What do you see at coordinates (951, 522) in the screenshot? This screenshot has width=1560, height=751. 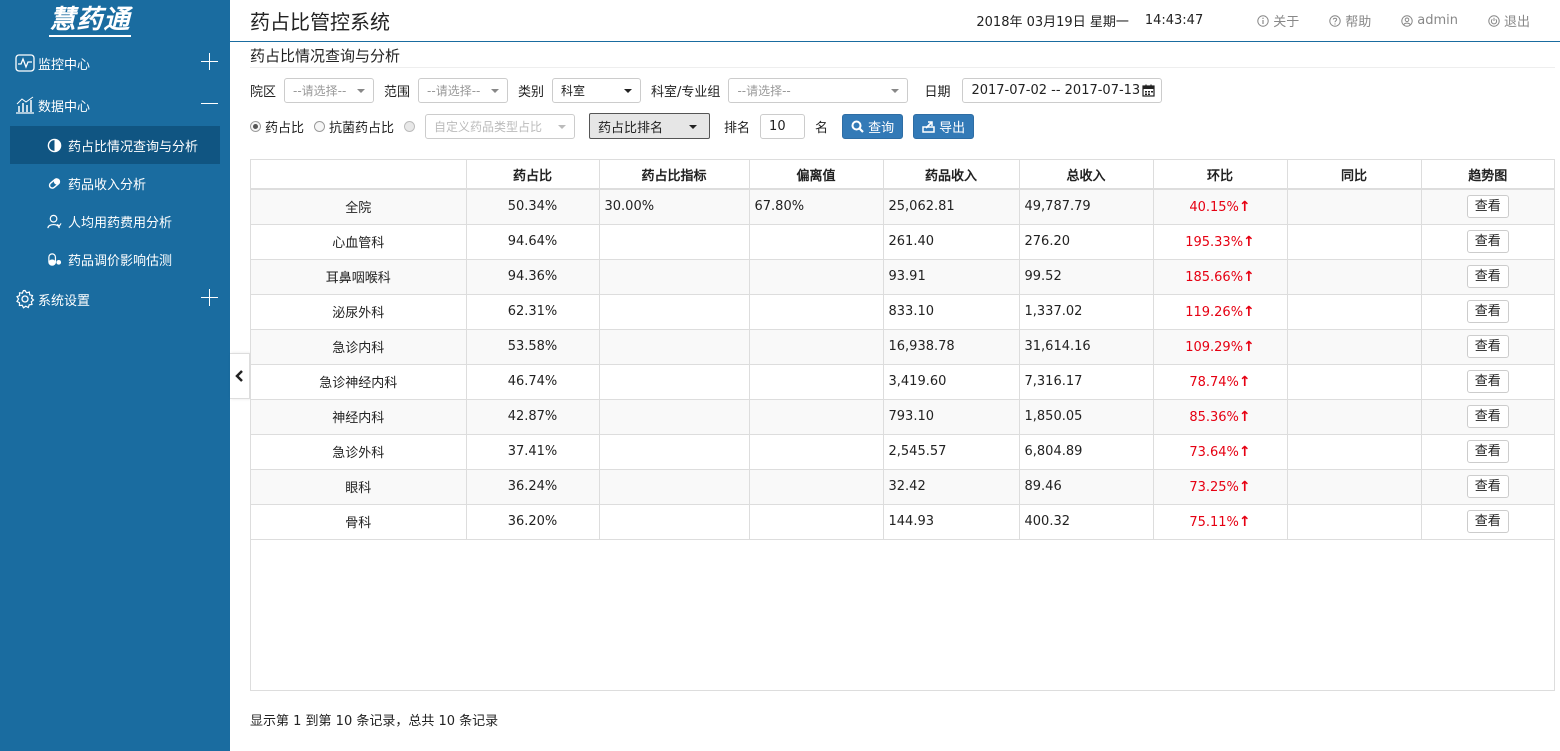 I see `drug-income-cell: 144.93` at bounding box center [951, 522].